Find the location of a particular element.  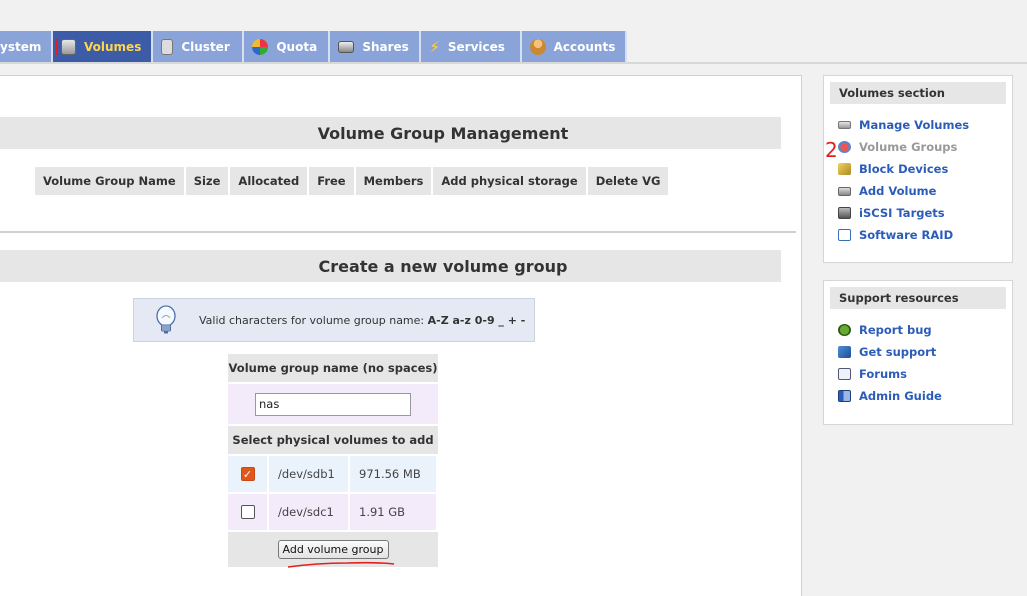

tab-accounts: Accounts is located at coordinates (575, 46).